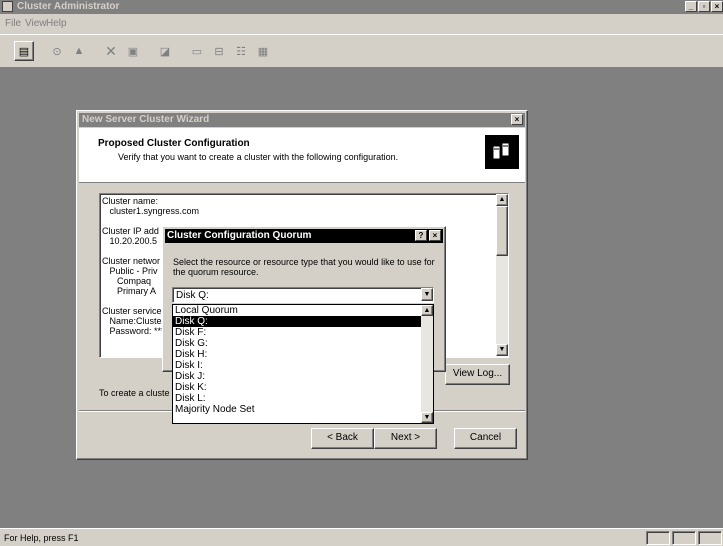 The width and height of the screenshot is (723, 546). Describe the element at coordinates (485, 438) in the screenshot. I see `cancel-button: Cancel` at that location.